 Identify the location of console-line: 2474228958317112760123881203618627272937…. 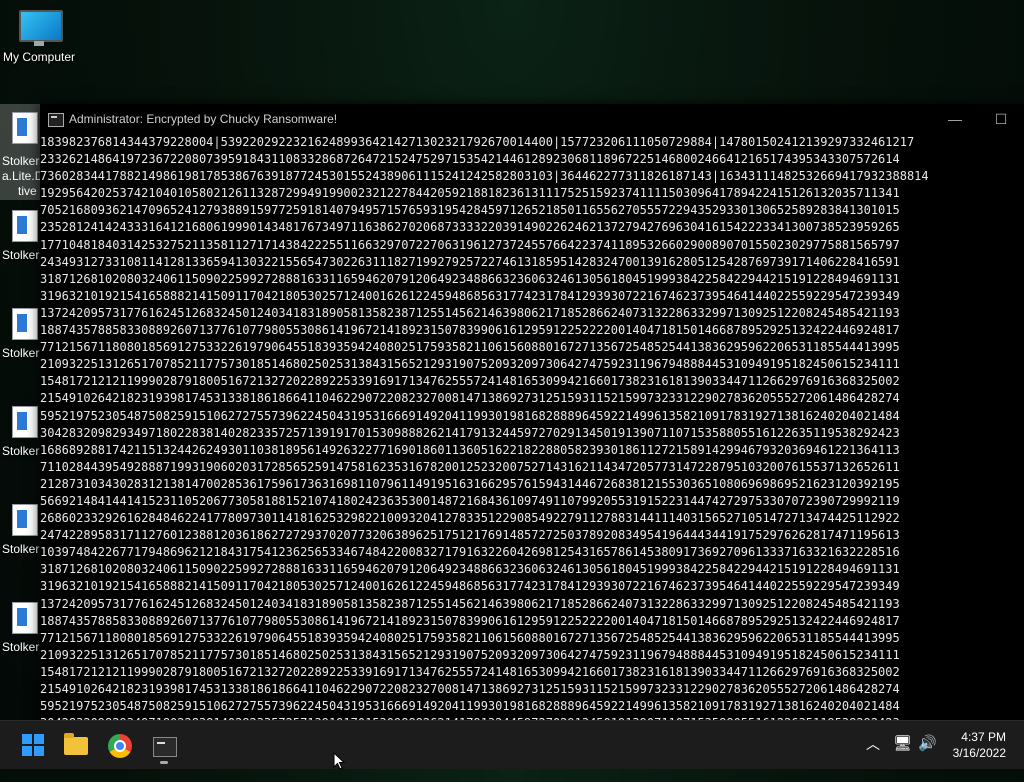
(470, 535).